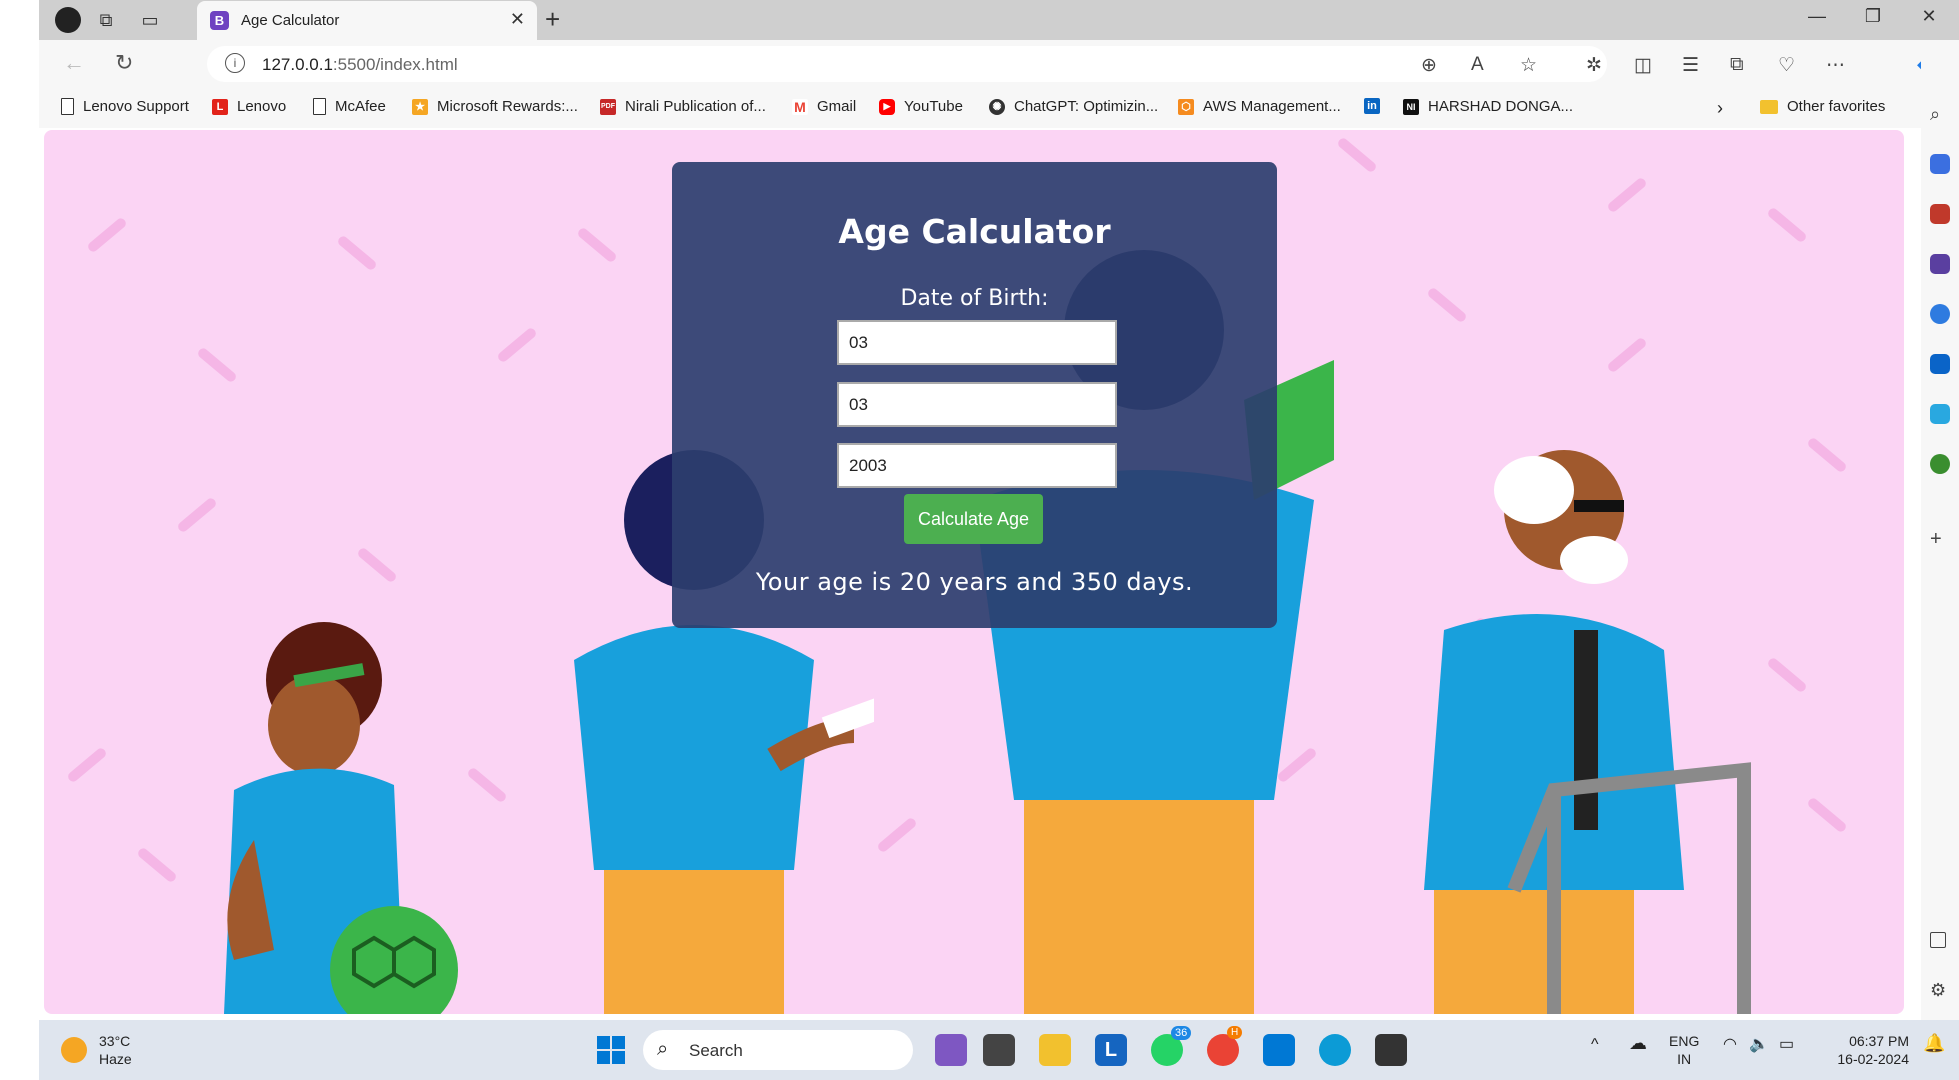 The width and height of the screenshot is (1959, 1080). I want to click on windows-start-icon, so click(611, 1050).